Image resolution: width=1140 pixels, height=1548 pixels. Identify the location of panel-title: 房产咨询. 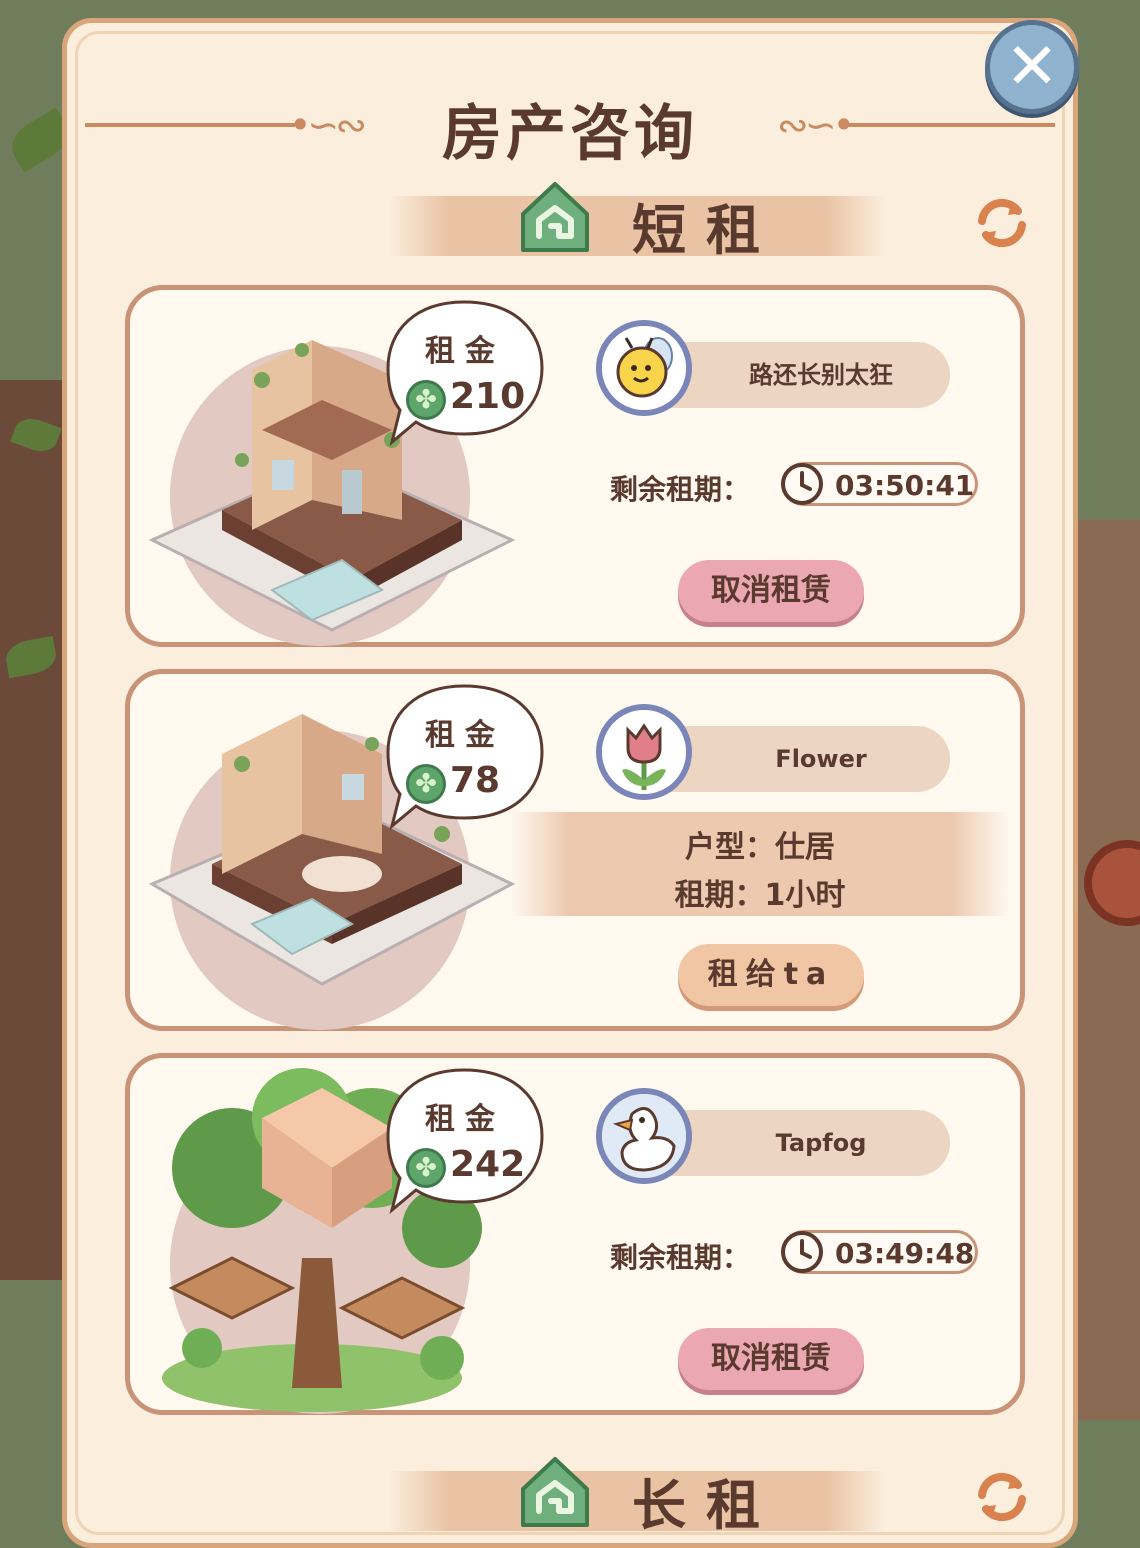
(570, 134).